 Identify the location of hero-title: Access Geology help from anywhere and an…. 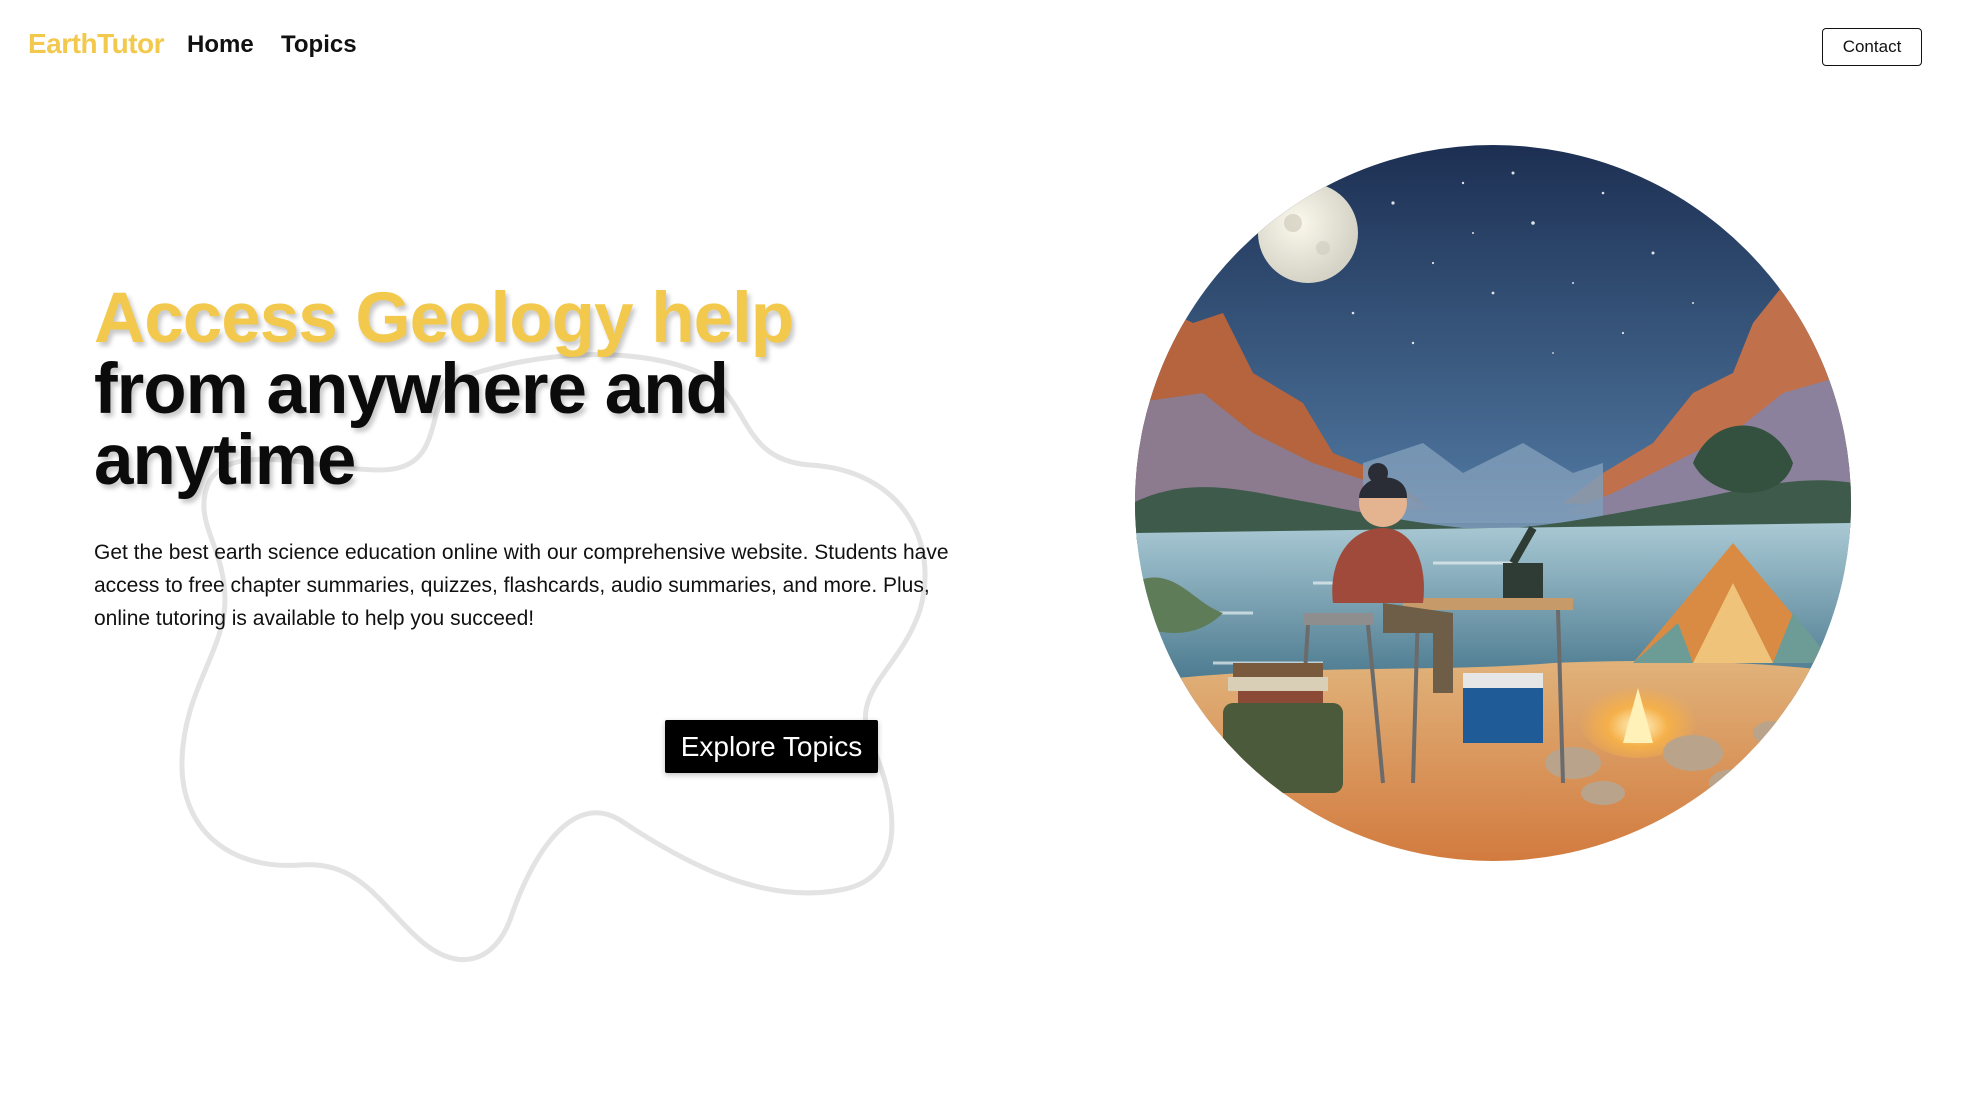
(474, 389).